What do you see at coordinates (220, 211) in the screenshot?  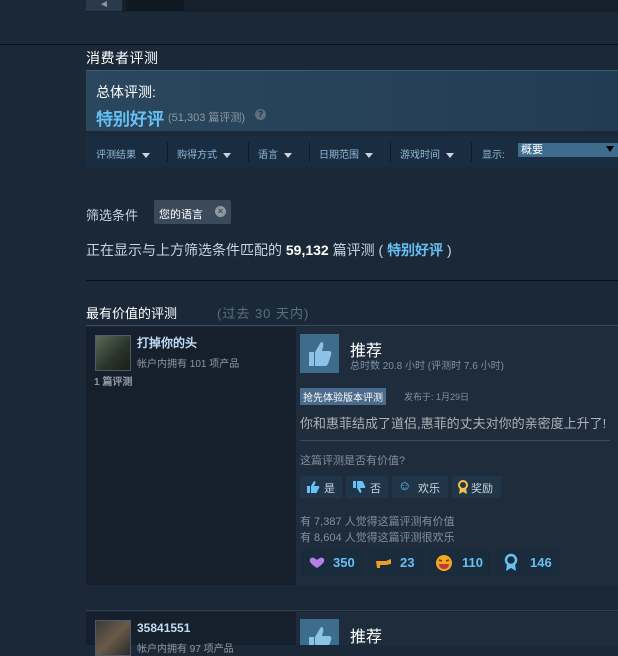 I see `close-icon: ×` at bounding box center [220, 211].